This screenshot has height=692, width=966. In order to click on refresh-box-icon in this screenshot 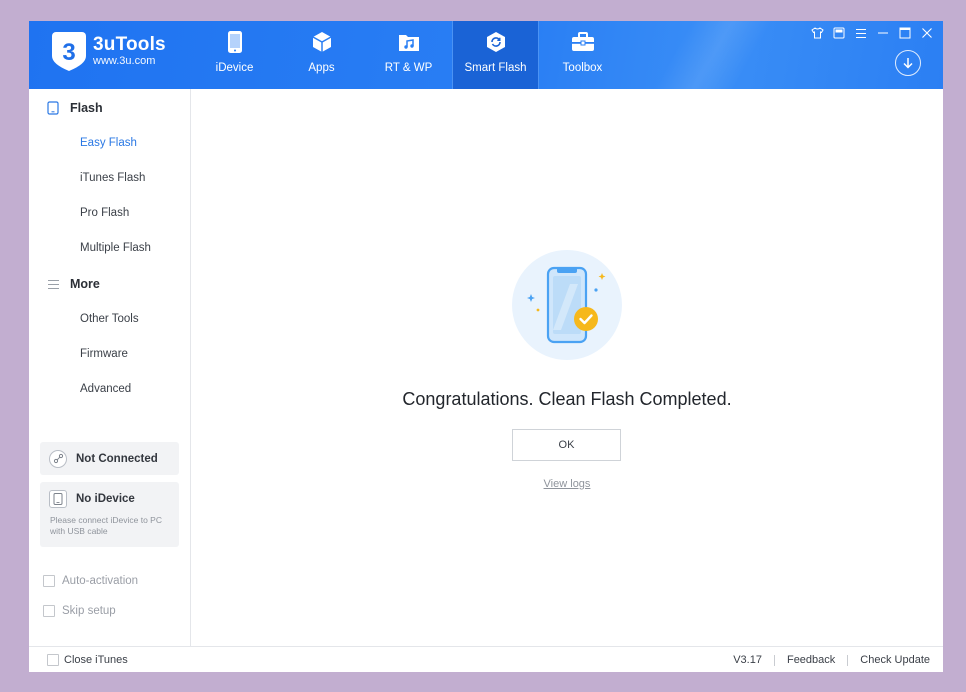, I will do `click(496, 42)`.